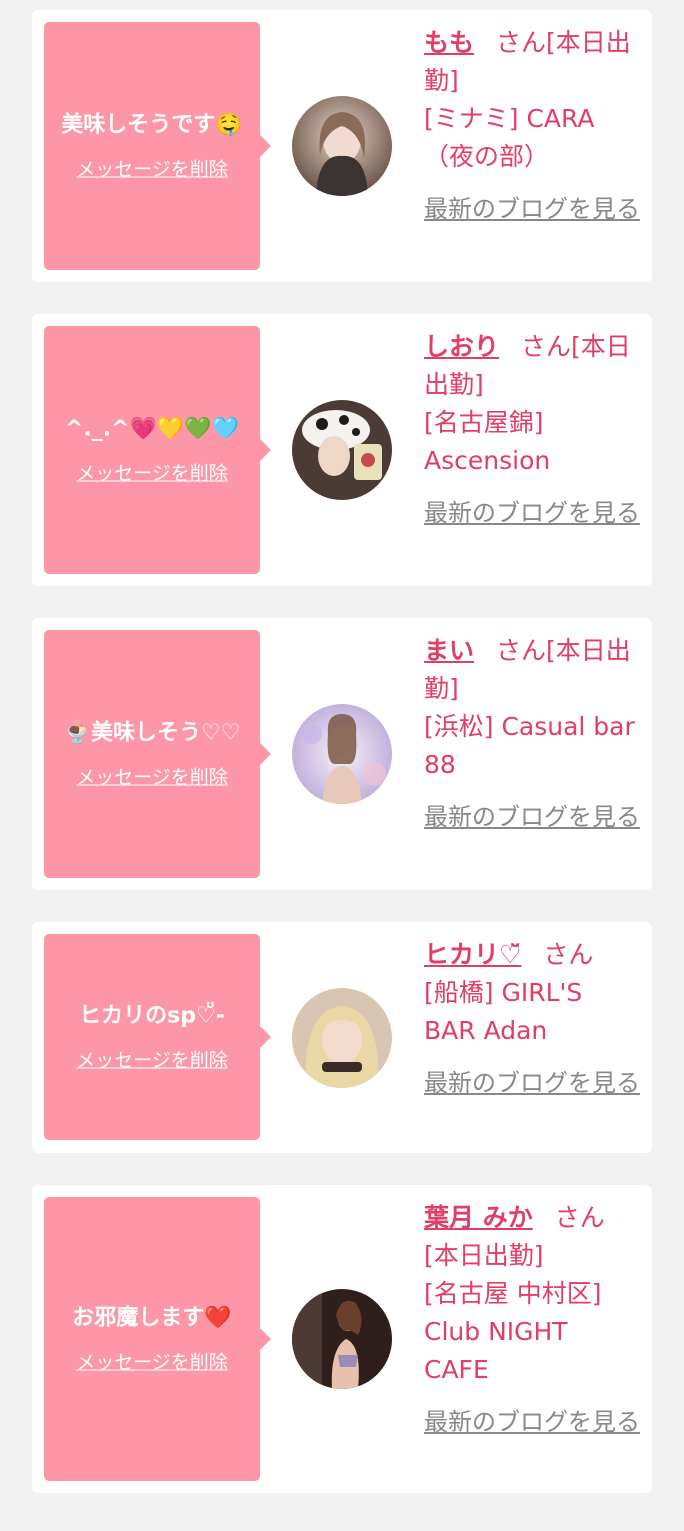 The height and width of the screenshot is (1531, 684). I want to click on message-text: 美味しそうです🤤, so click(152, 125).